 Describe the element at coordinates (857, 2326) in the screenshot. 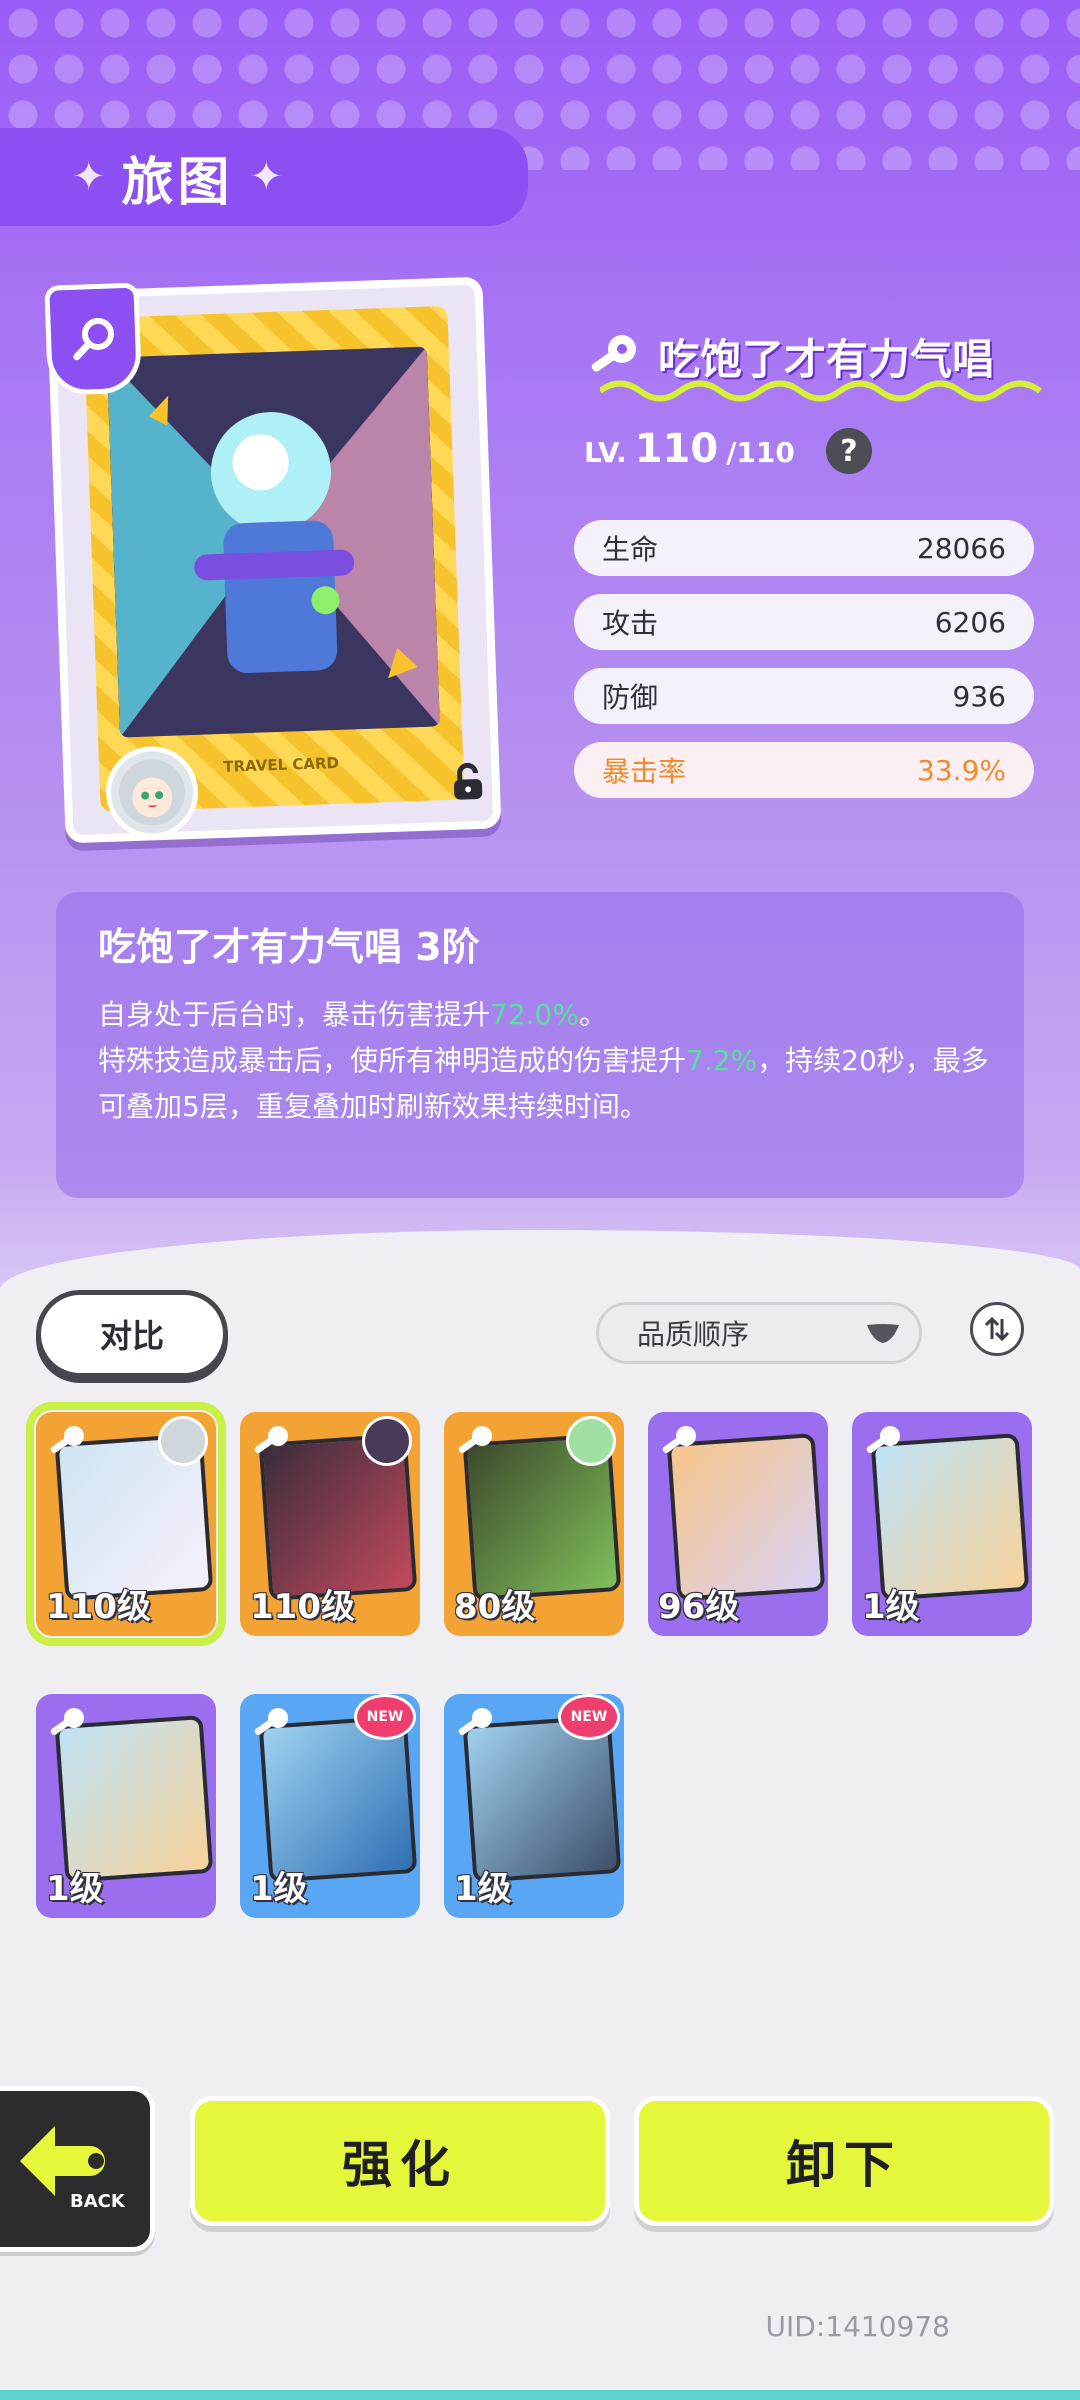

I see `user-id: UID:1410978` at that location.